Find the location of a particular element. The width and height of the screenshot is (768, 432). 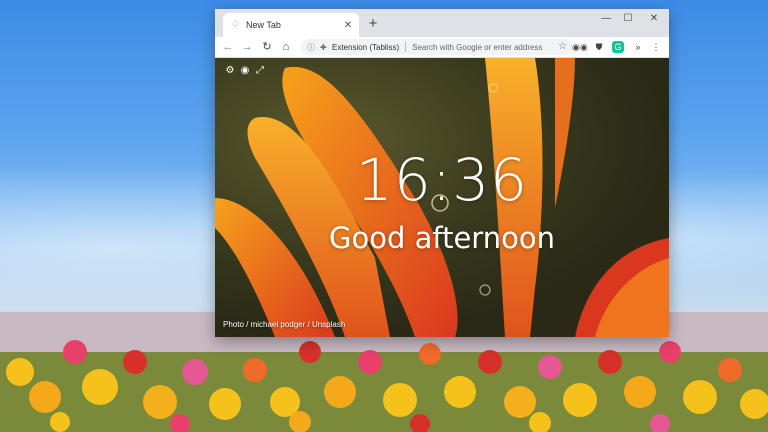

close-window-button: ✕ is located at coordinates (654, 18).